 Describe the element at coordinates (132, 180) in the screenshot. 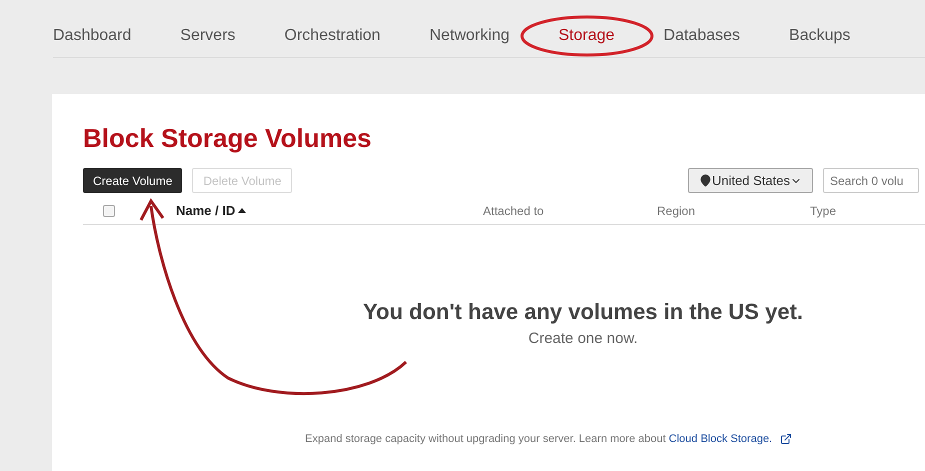

I see `create-button: Create Volume` at that location.